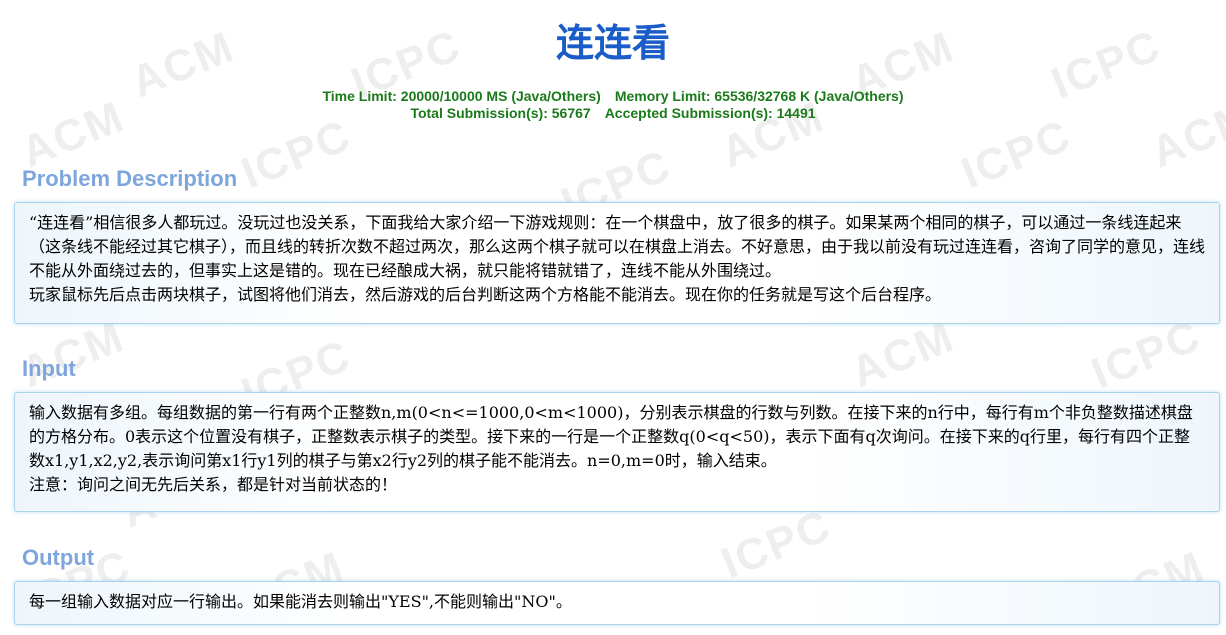 Image resolution: width=1226 pixels, height=635 pixels. What do you see at coordinates (617, 603) in the screenshot?
I see `output-panel: 每一组输入数据对应一行输出。如果能消去则输出"YES",不能则输出"NO"。` at bounding box center [617, 603].